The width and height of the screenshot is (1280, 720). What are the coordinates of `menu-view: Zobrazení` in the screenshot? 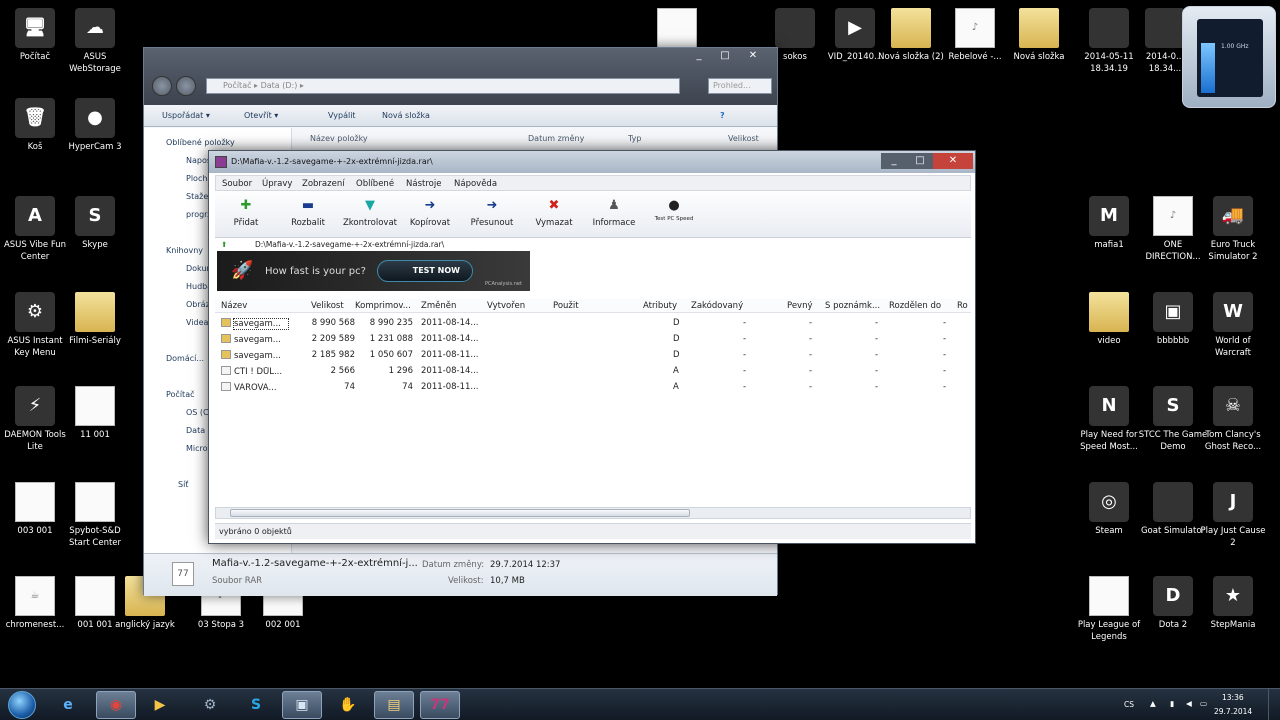 It's located at (323, 184).